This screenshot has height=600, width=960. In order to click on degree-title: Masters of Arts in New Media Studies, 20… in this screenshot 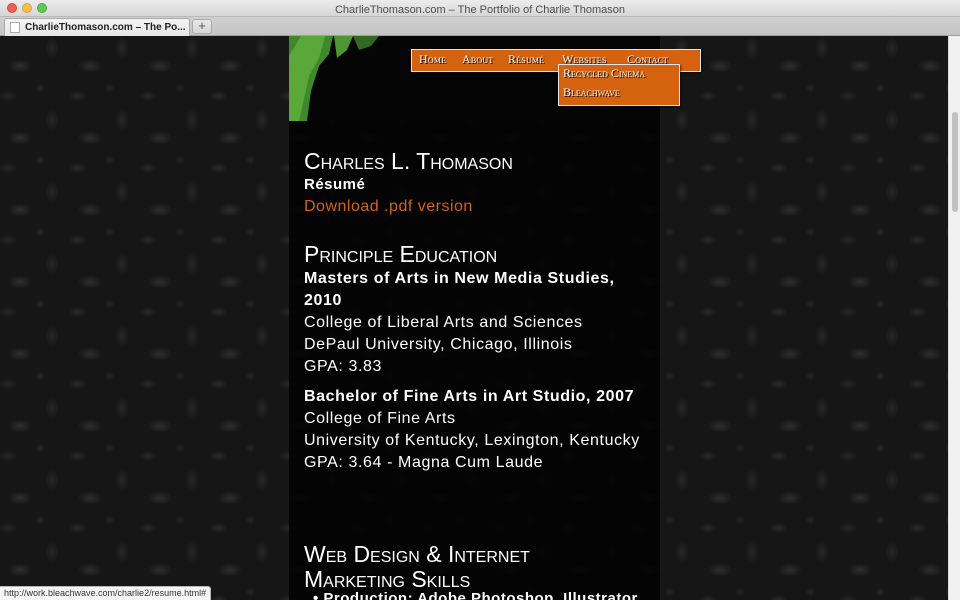, I will do `click(459, 289)`.